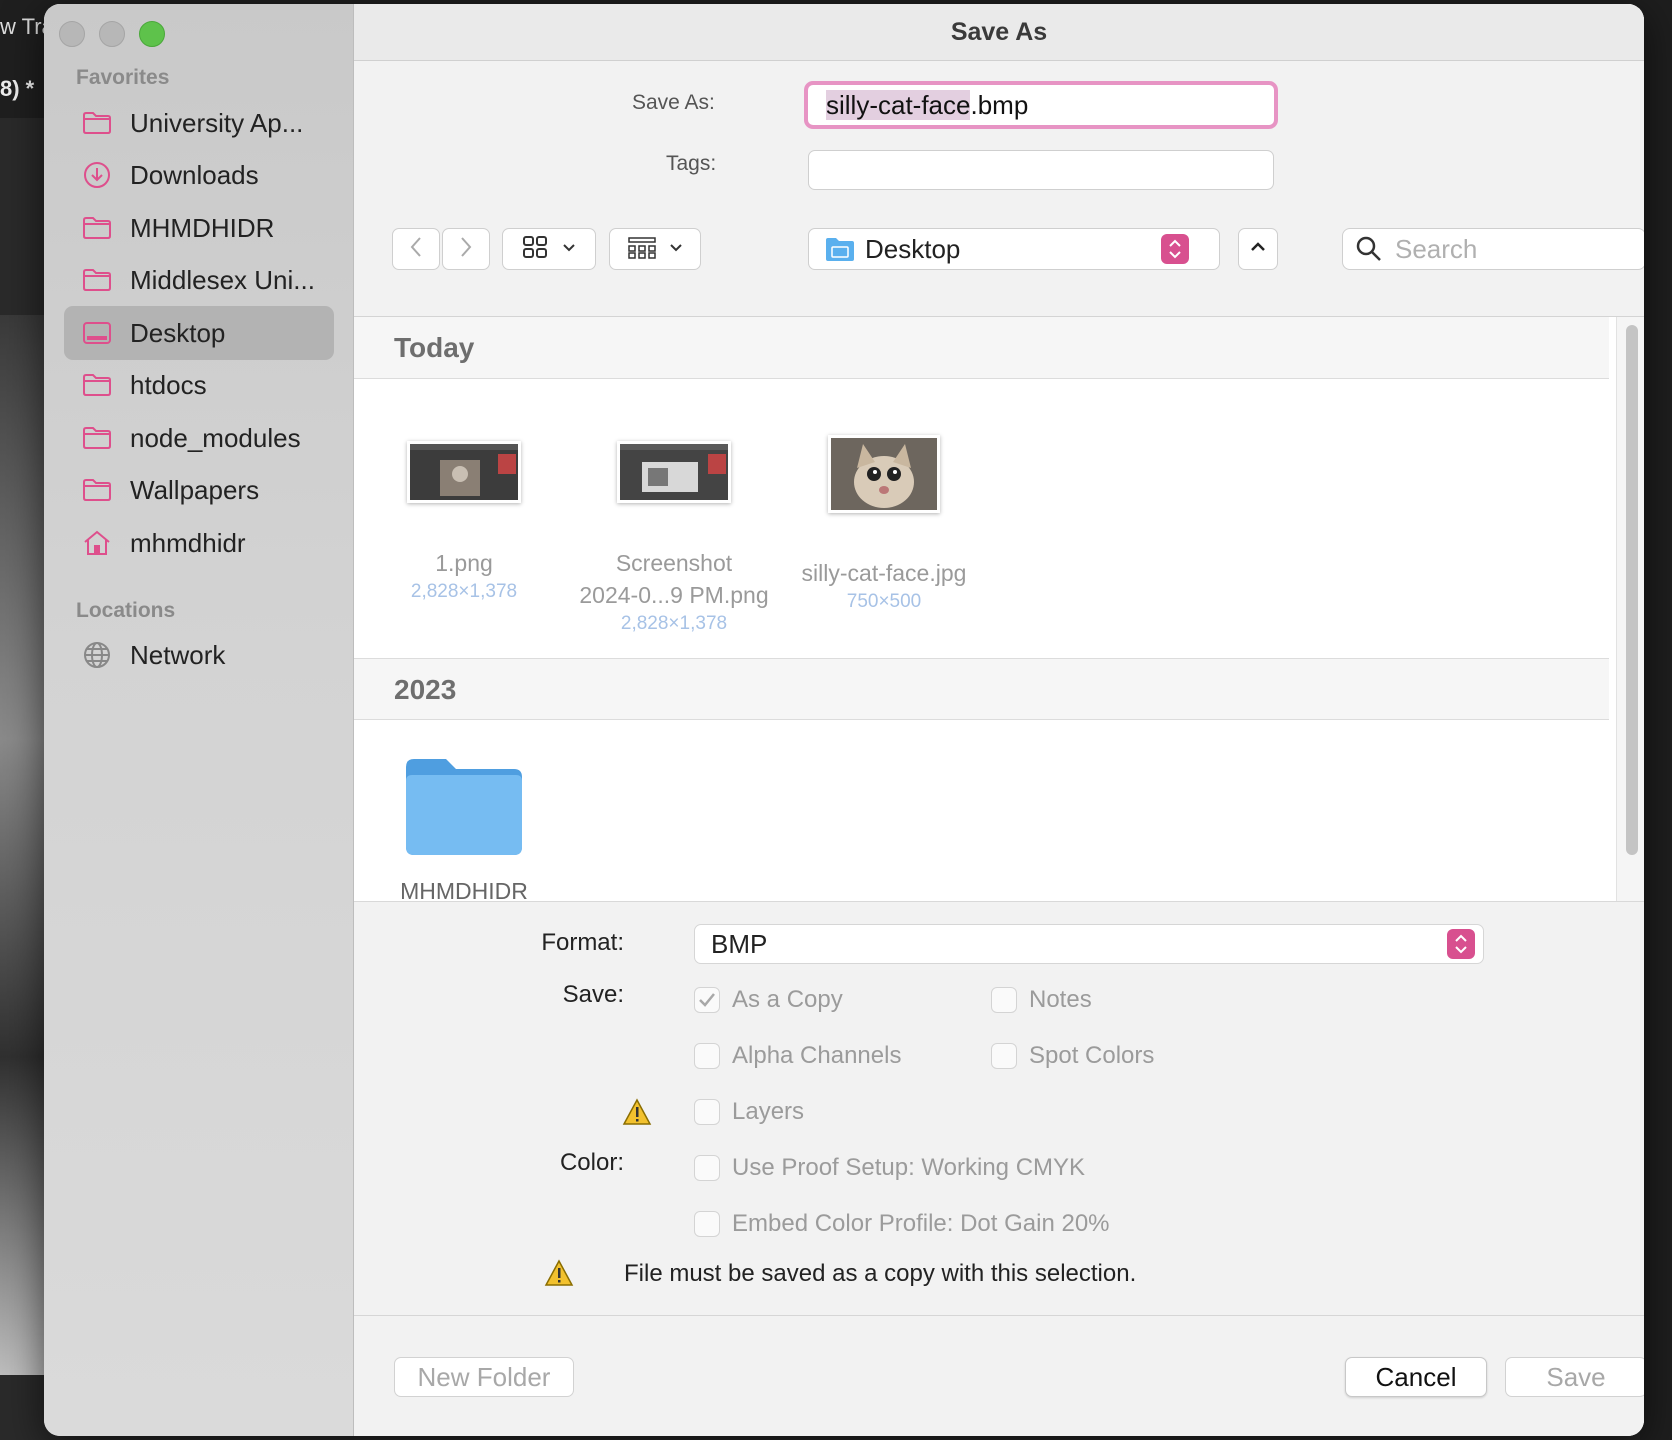 The height and width of the screenshot is (1440, 1672). What do you see at coordinates (840, 249) in the screenshot?
I see `desktop-folder-icon` at bounding box center [840, 249].